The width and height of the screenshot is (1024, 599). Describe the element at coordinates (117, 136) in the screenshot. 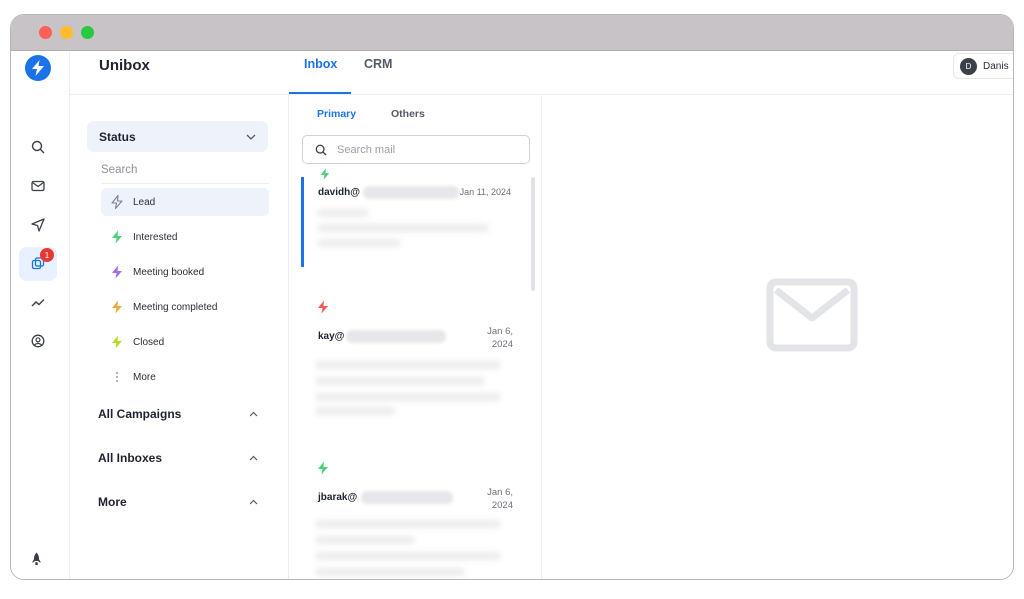

I see `status-title: Status` at that location.